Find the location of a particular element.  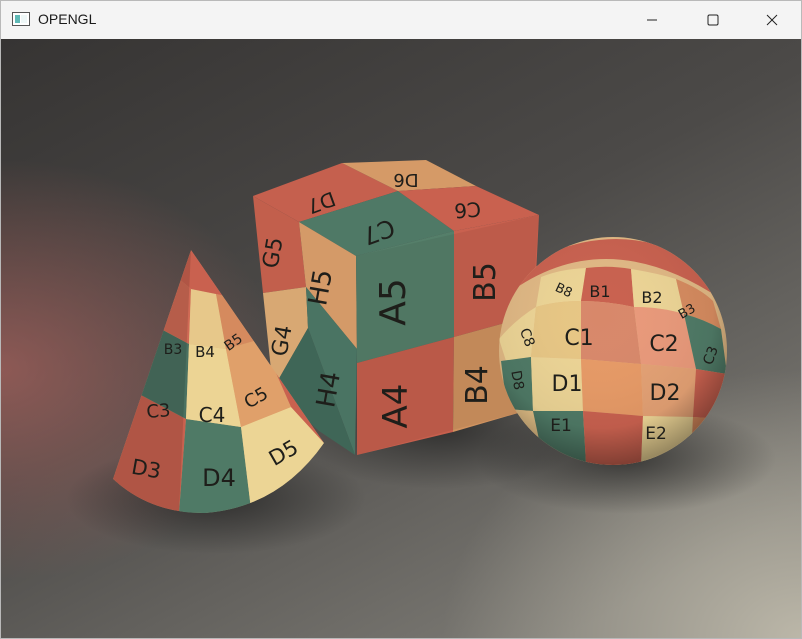

sphere-label: B2 is located at coordinates (651, 297).